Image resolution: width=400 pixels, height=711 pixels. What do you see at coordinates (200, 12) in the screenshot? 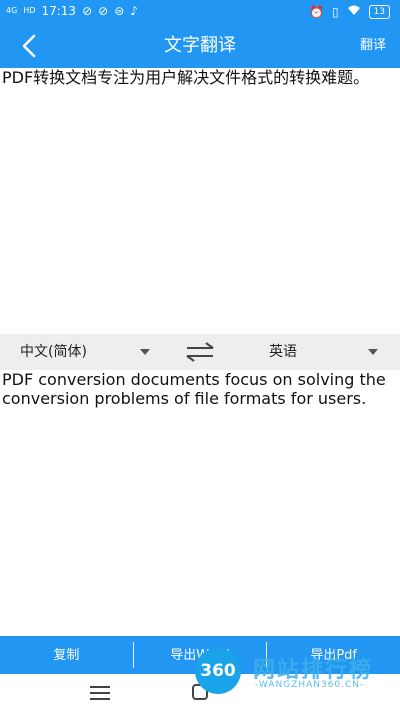
I see `status-bar: 4G HD 17:13 ⊘ ⊘ ⊜ ♪ ⏰ ▯ 13` at bounding box center [200, 12].